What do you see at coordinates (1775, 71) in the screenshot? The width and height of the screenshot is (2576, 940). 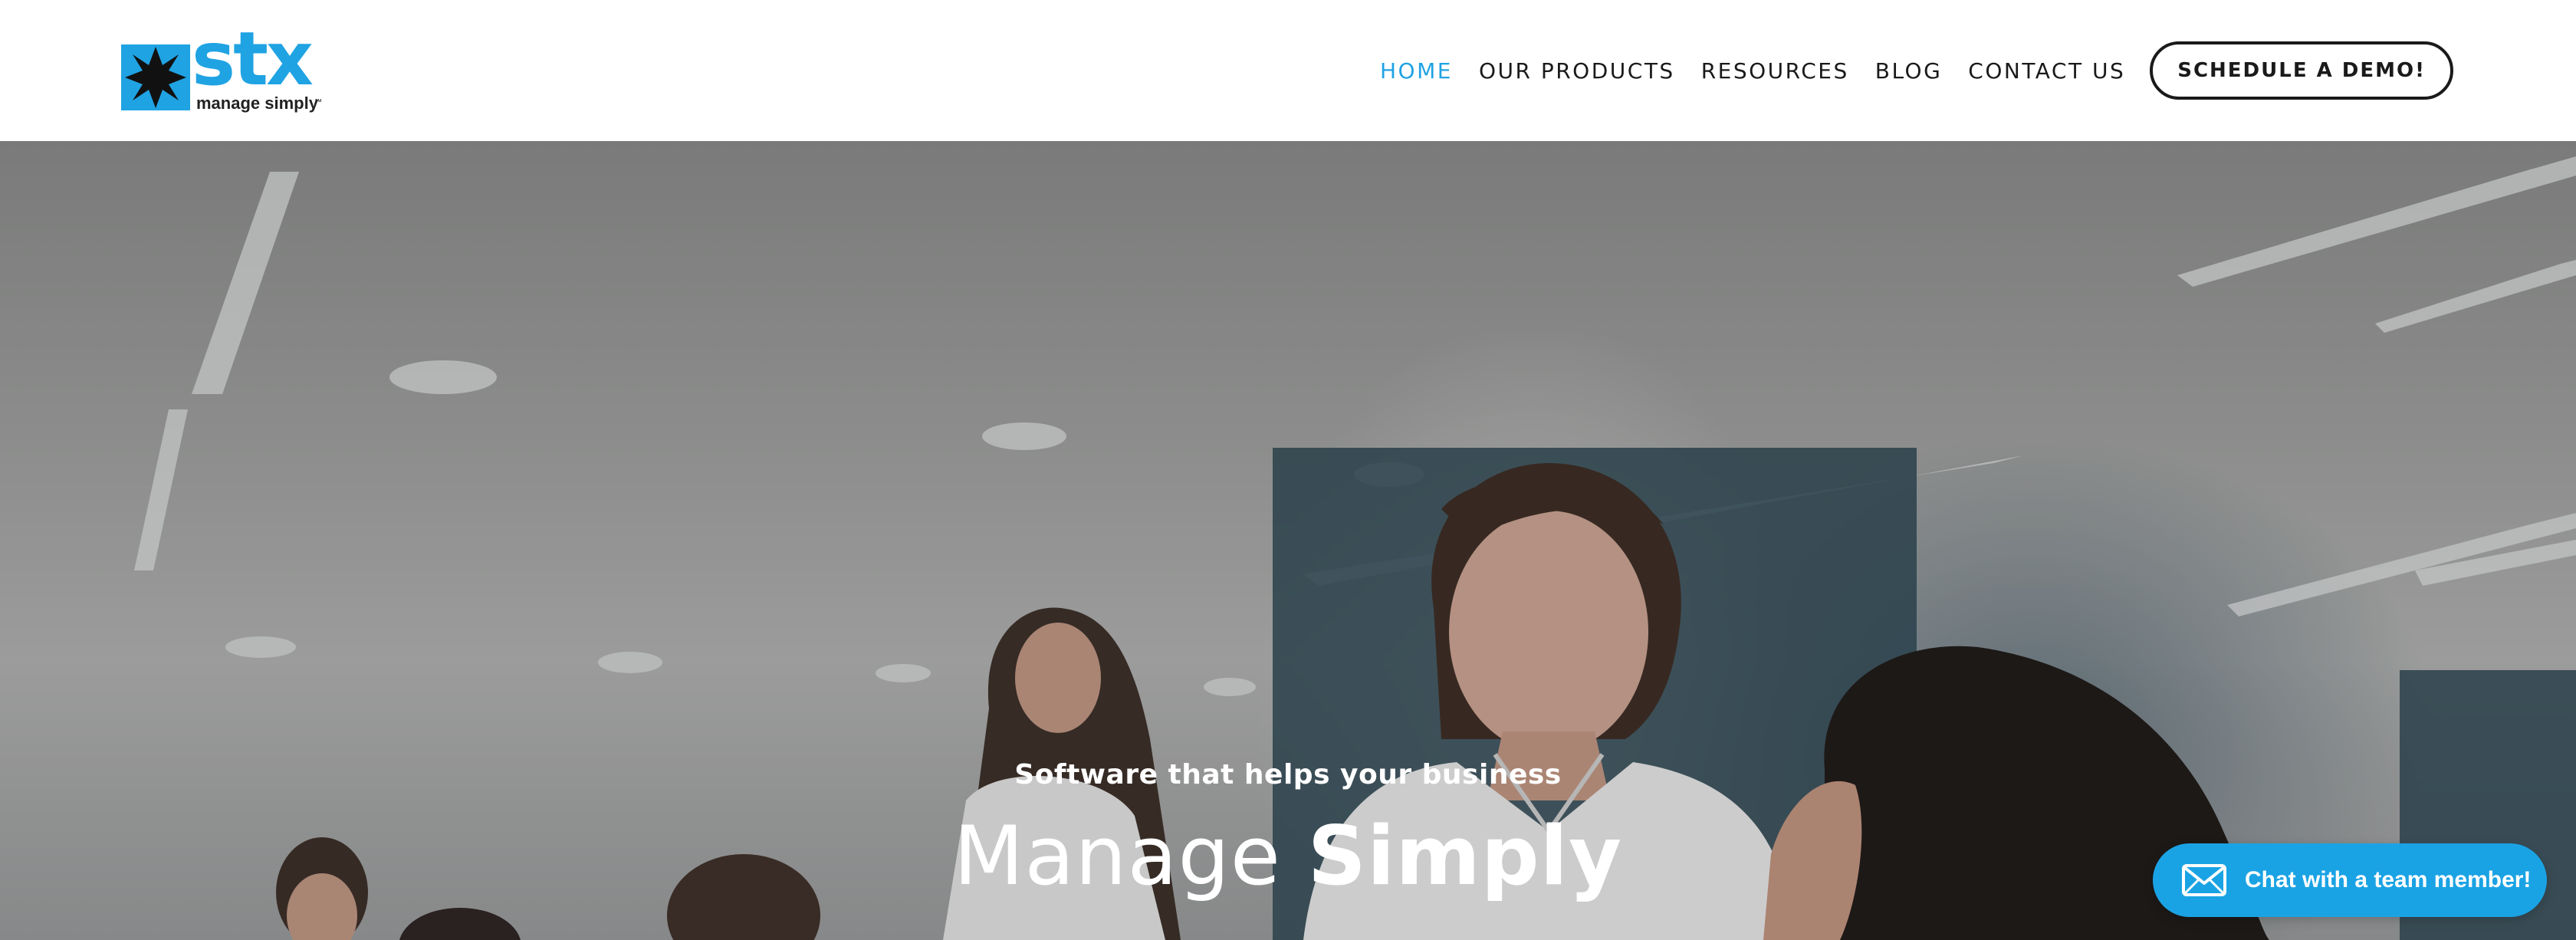 I see `nav-item-resources: RESOURCES` at bounding box center [1775, 71].